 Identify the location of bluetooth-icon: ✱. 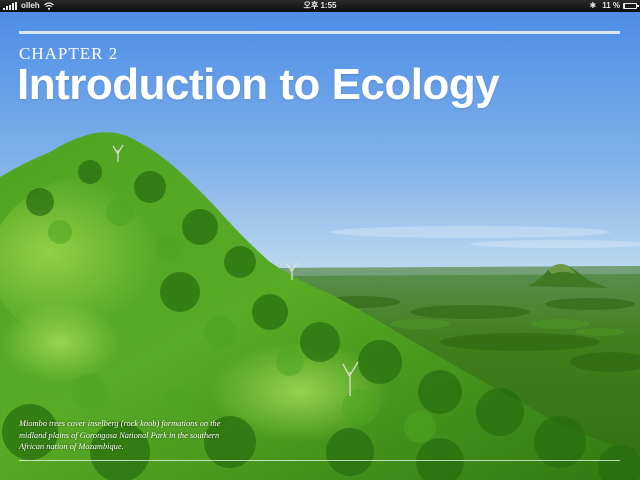
(593, 5).